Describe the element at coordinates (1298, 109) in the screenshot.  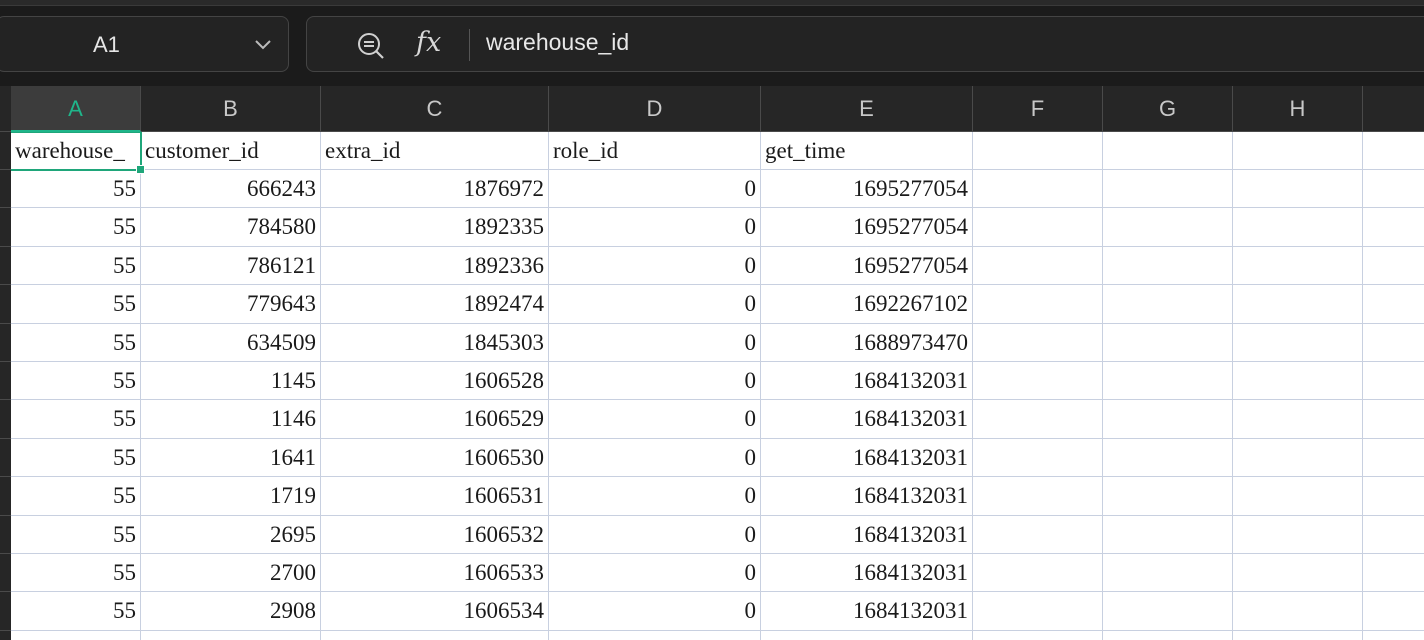
I see `column-header-h: H` at that location.